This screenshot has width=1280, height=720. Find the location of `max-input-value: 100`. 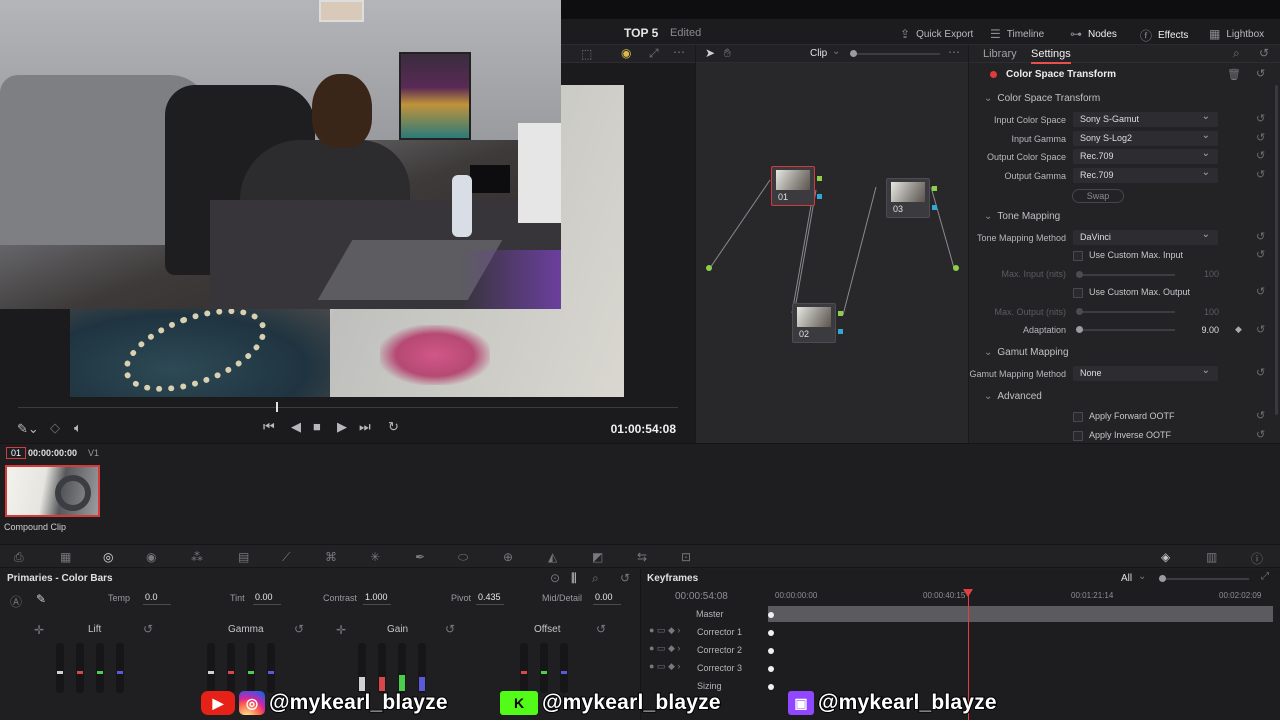

max-input-value: 100 is located at coordinates (1199, 274).